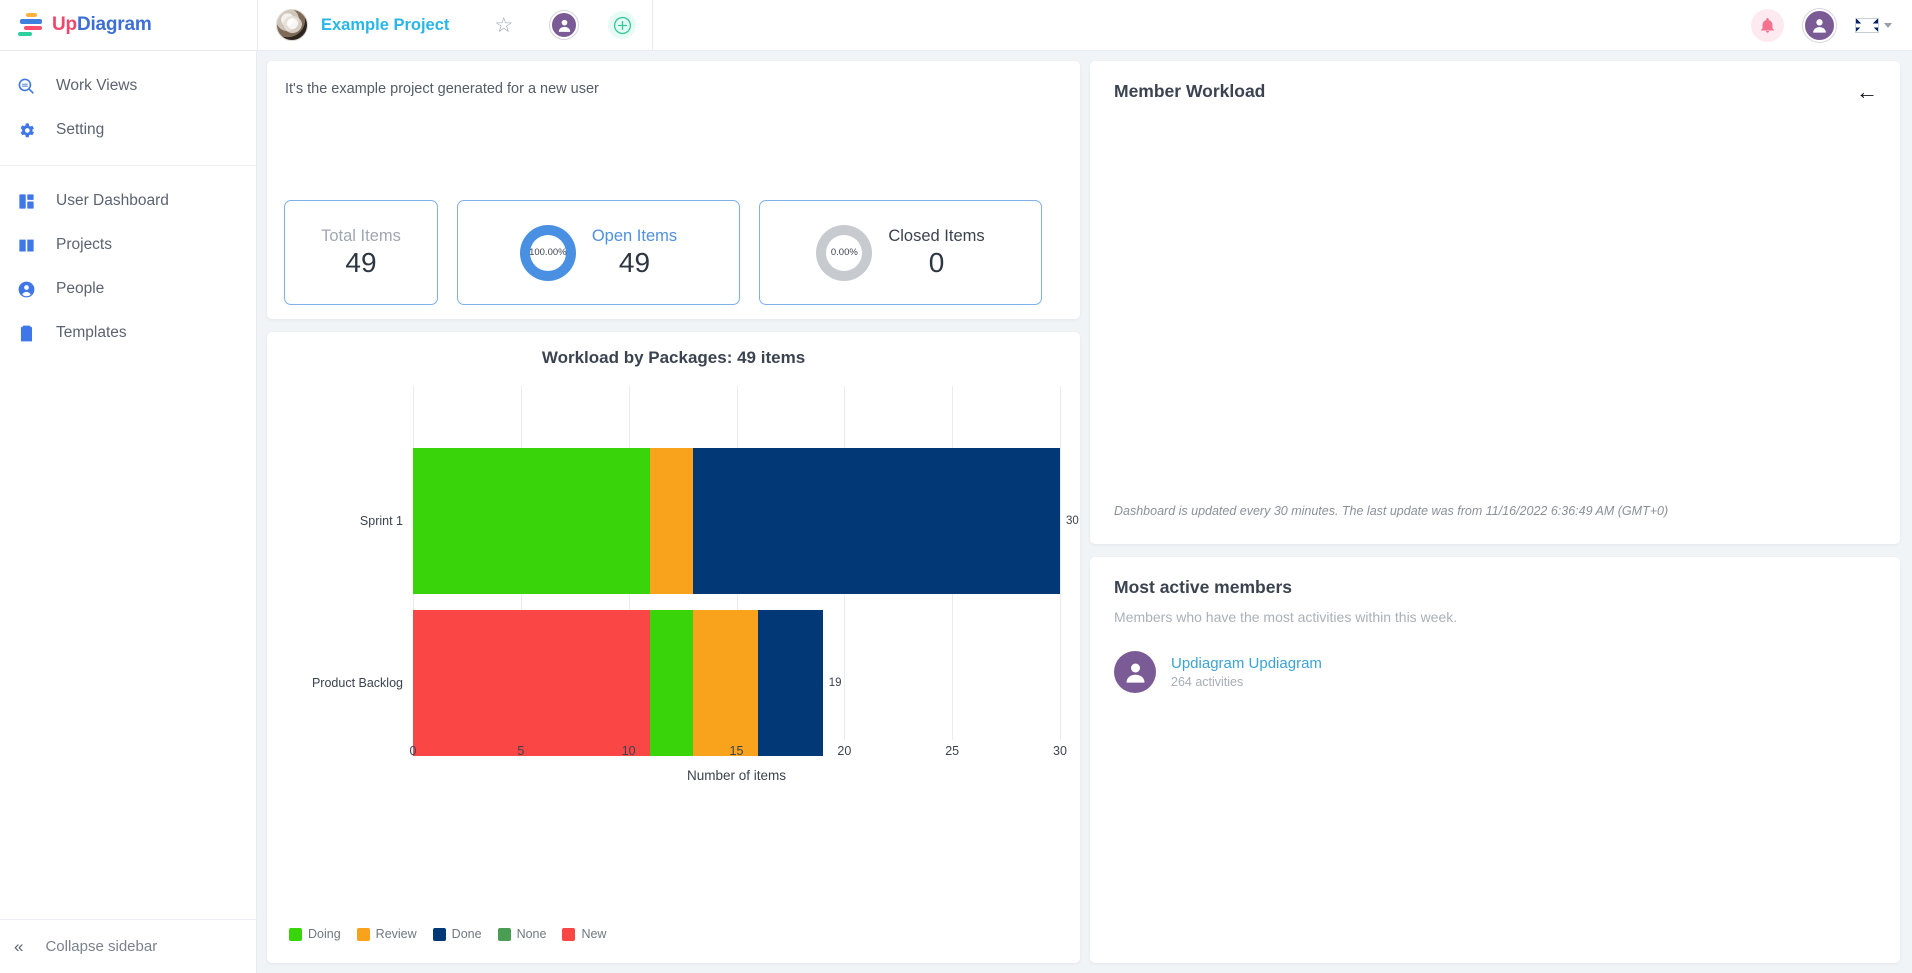 This screenshot has height=973, width=1912. I want to click on open-items-percent: 100.00%, so click(548, 252).